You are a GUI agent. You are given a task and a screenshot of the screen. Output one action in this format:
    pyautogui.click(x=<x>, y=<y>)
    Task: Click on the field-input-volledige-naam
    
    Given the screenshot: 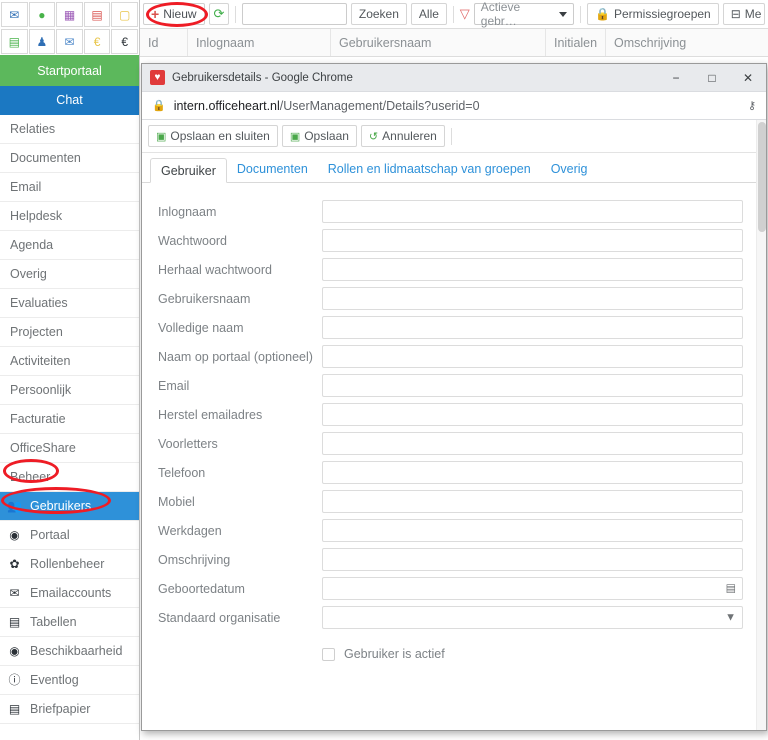 What is the action you would take?
    pyautogui.click(x=532, y=327)
    